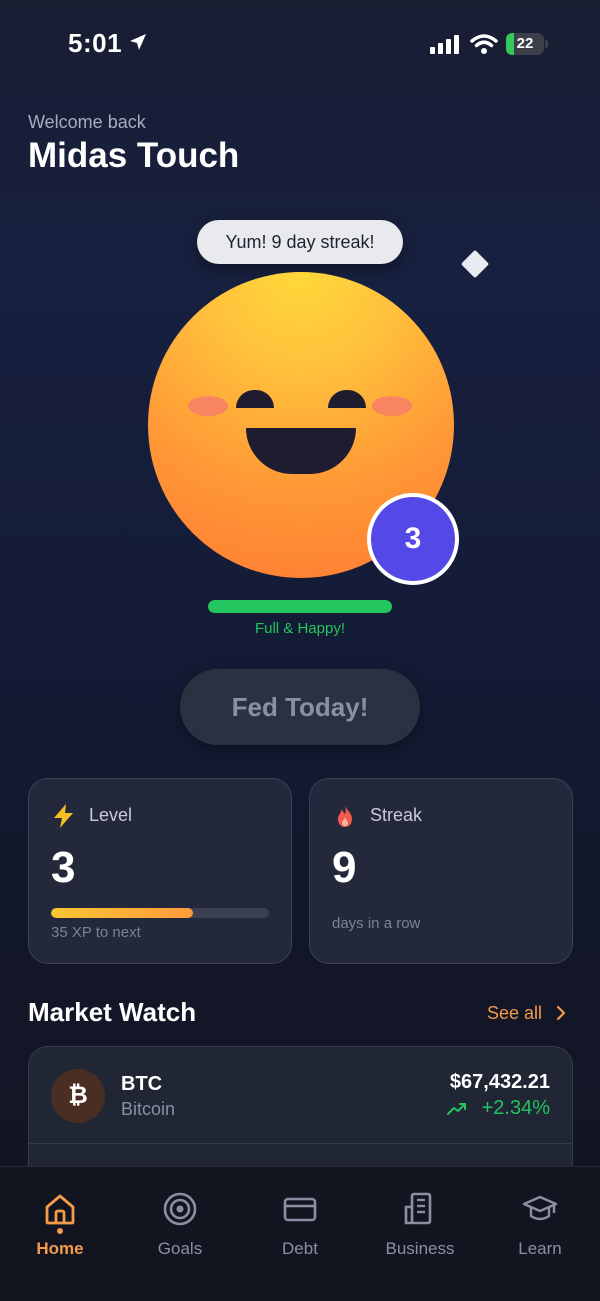  What do you see at coordinates (392, 406) in the screenshot?
I see `pet-blush-right` at bounding box center [392, 406].